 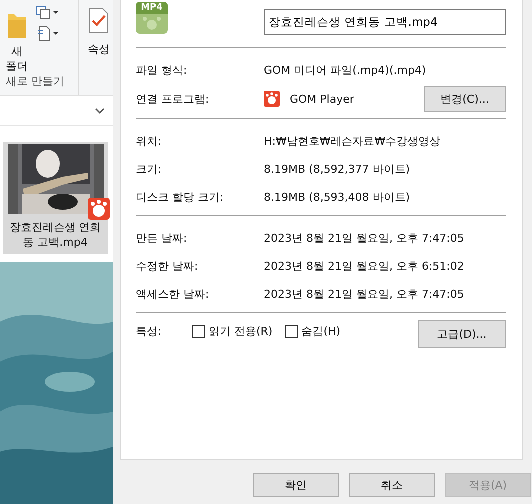 What do you see at coordinates (149, 141) in the screenshot?
I see `field-label: 위치:` at bounding box center [149, 141].